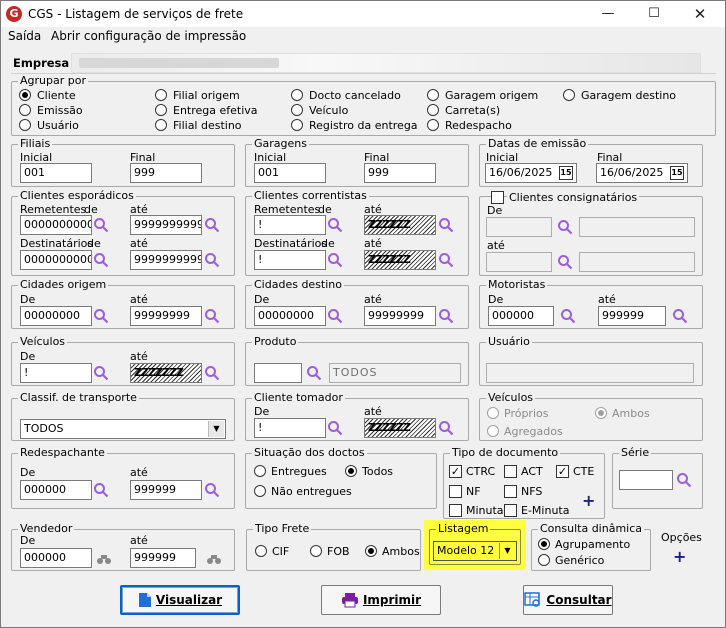 The width and height of the screenshot is (726, 628). I want to click on consig-ate-code-input, so click(519, 262).